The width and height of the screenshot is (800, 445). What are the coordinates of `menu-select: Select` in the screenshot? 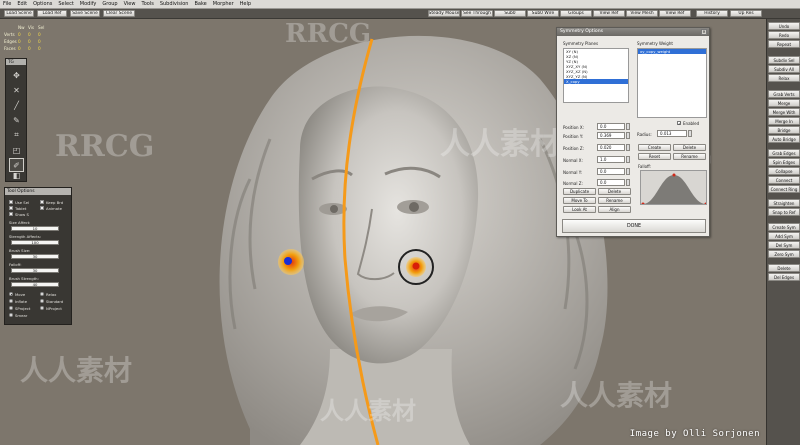 It's located at (65, 4).